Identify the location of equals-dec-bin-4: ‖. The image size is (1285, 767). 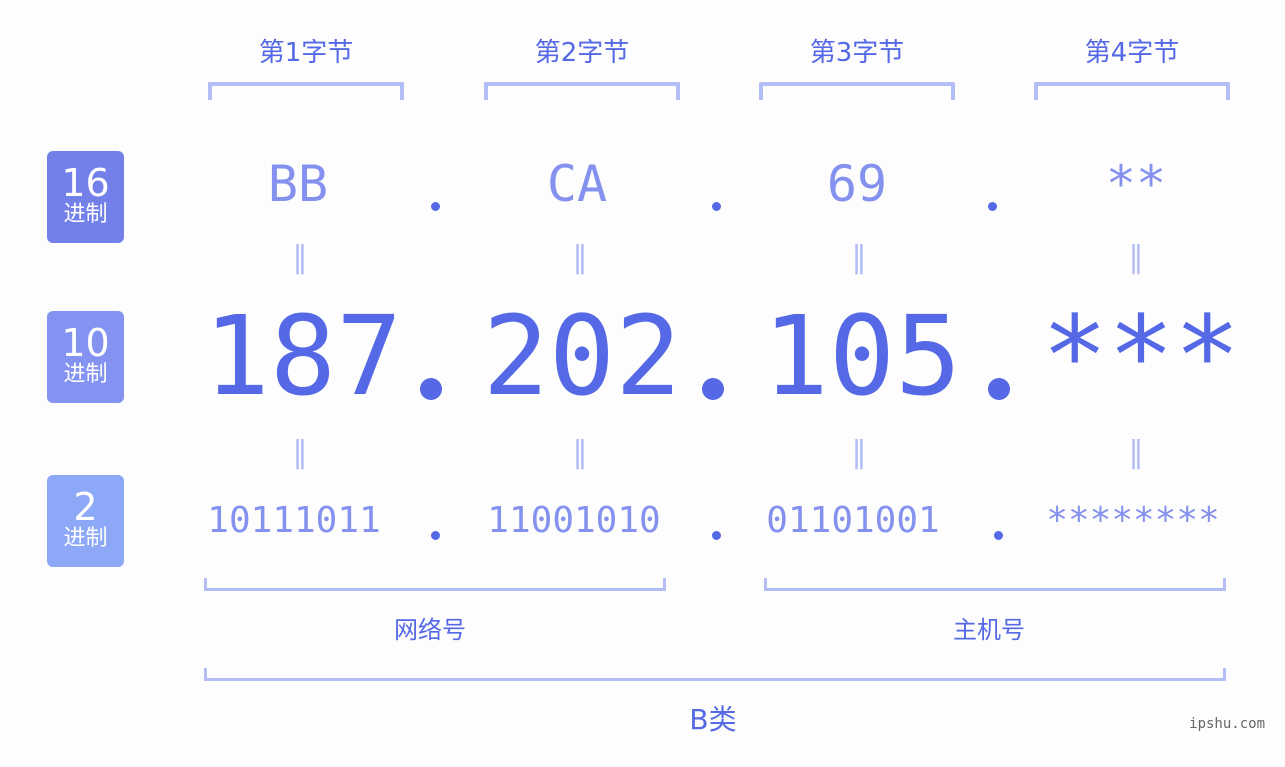
(1136, 452).